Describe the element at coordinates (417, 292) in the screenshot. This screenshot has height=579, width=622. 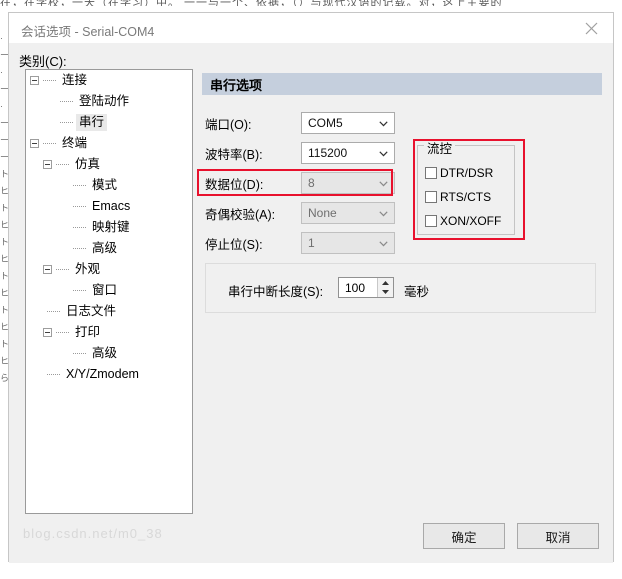
I see `break-length-unit: 毫秒` at that location.